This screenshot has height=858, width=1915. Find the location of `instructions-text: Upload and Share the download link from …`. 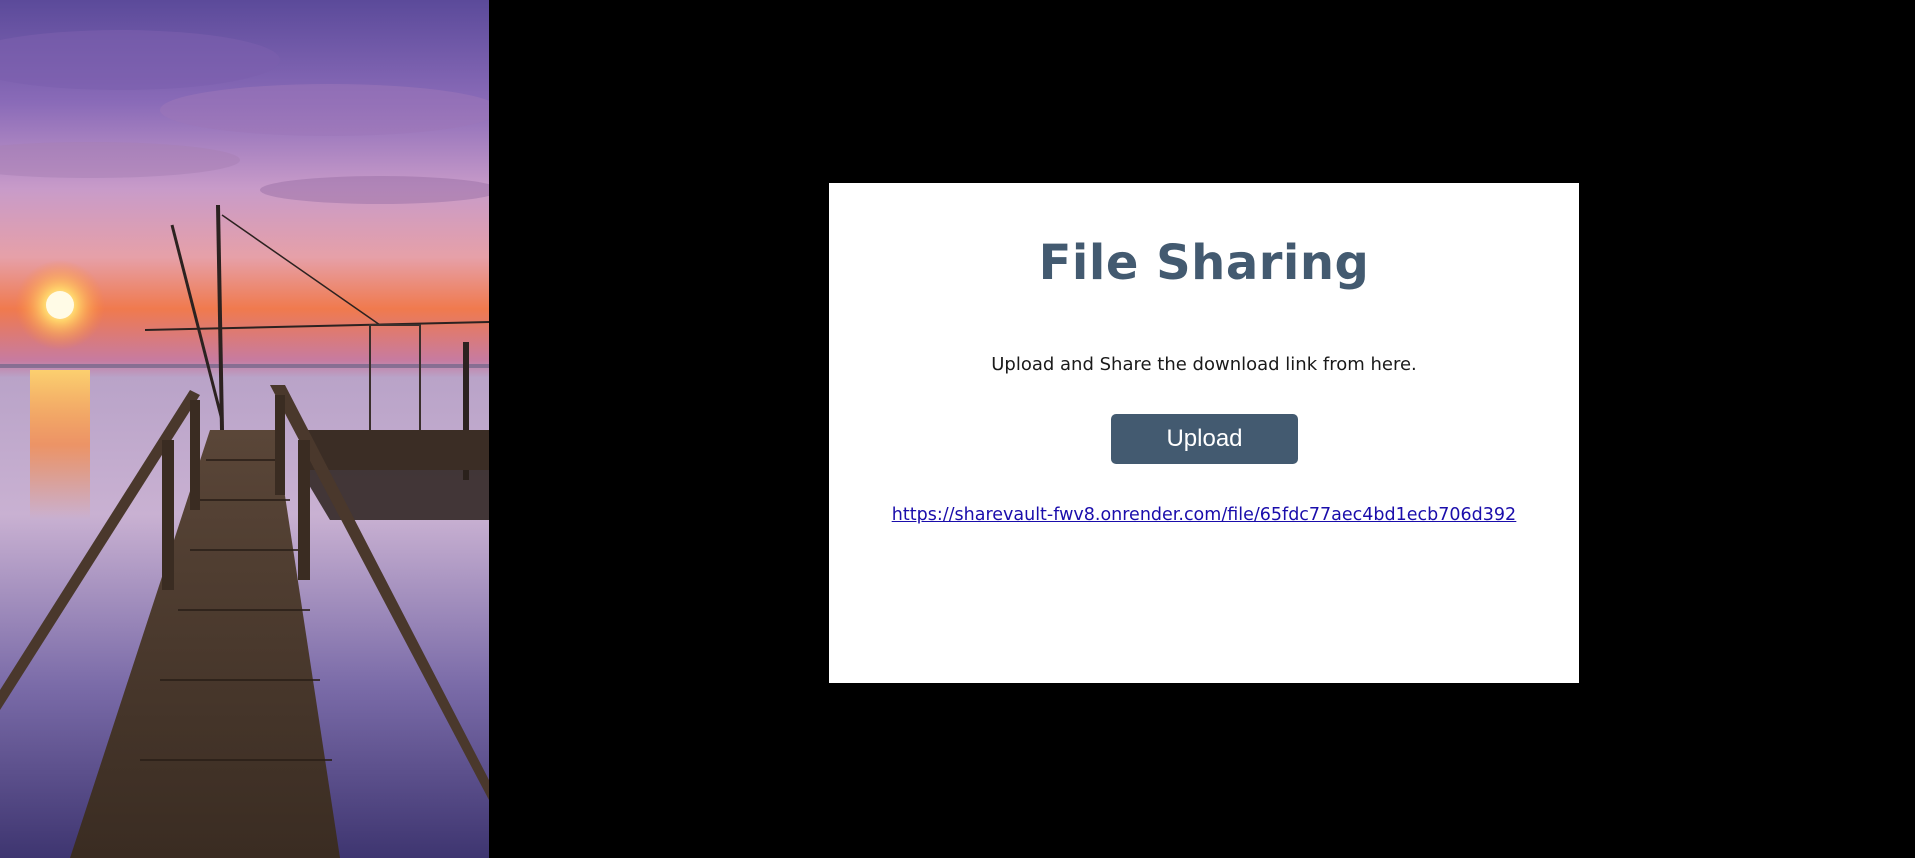

instructions-text: Upload and Share the download link from … is located at coordinates (1204, 364).